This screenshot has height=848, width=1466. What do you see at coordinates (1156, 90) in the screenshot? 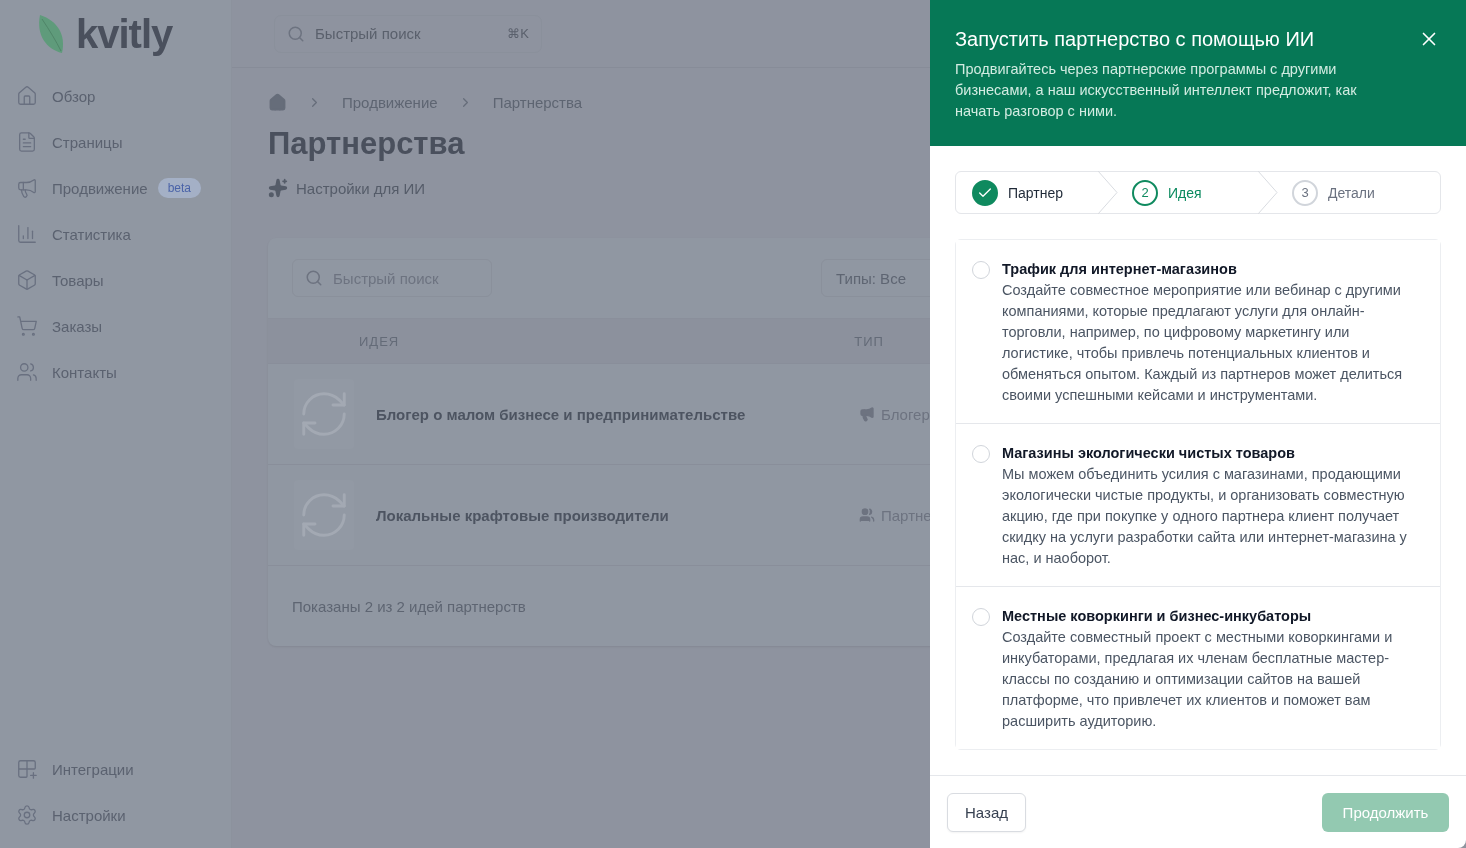
I see `drawer-description: Продвигайтесь через партнерские программы с другими бизнесами, а наш искусственный интеллект предложит, как начать разговор с ними.` at bounding box center [1156, 90].